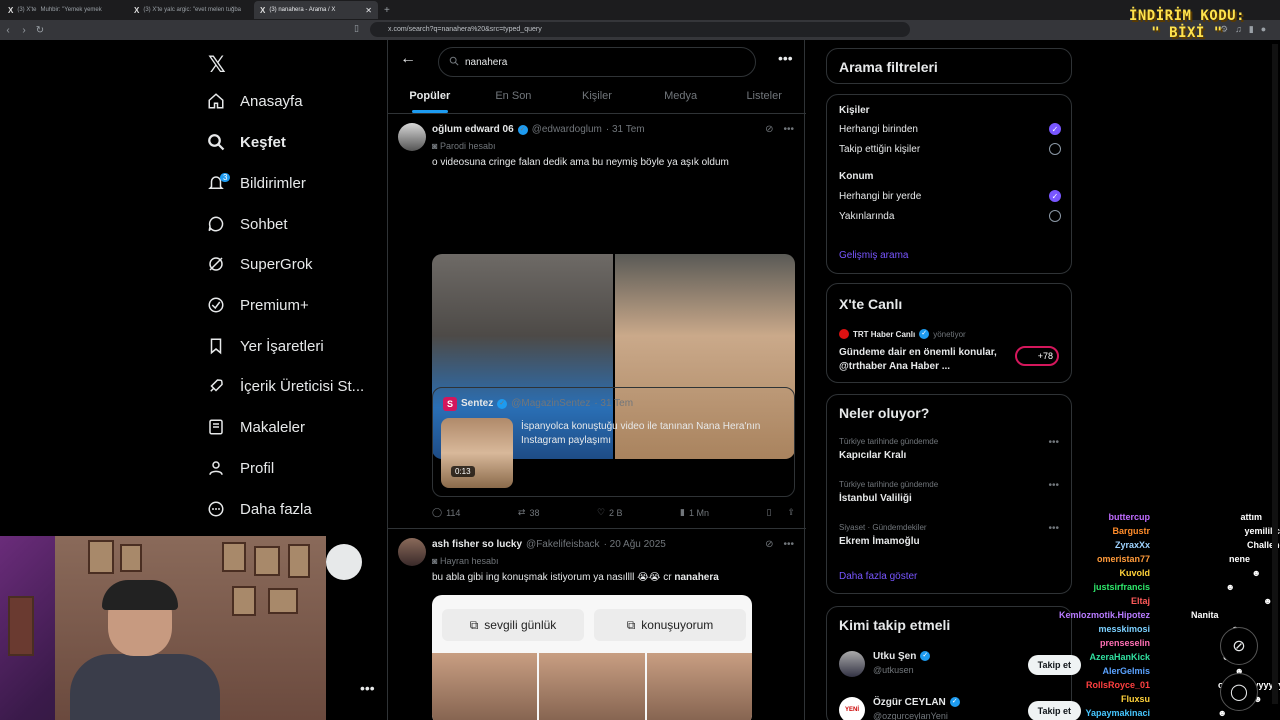  I want to click on suggested-user-name: Özgür CEYLAN ✓, so click(916, 702).